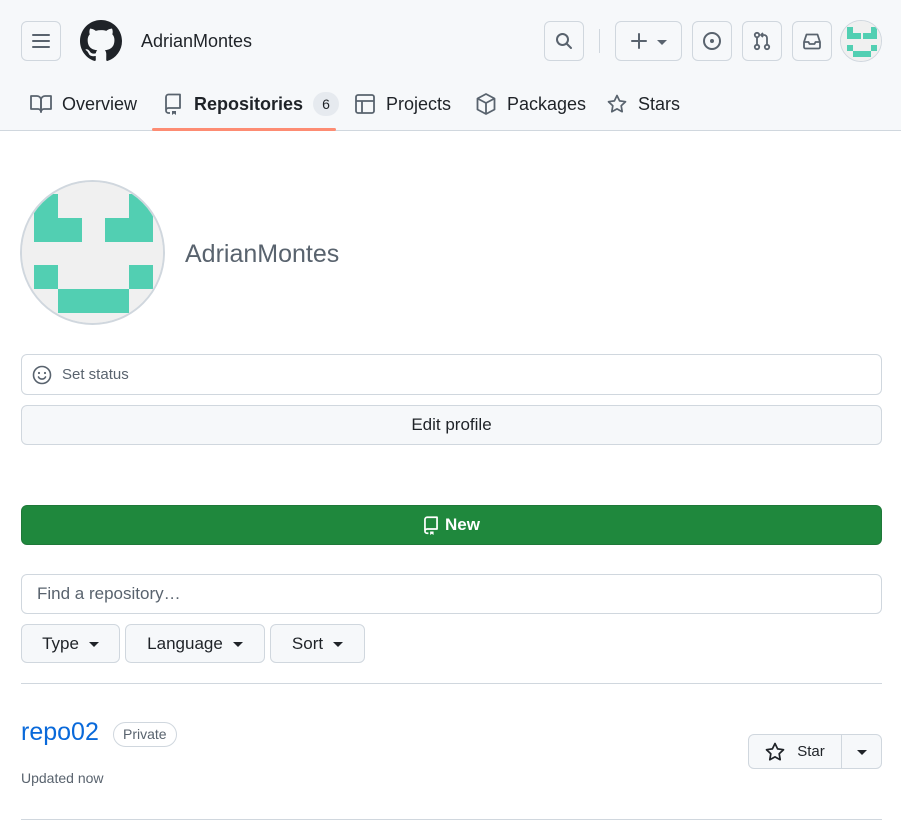  I want to click on tab-label: Projects, so click(419, 103).